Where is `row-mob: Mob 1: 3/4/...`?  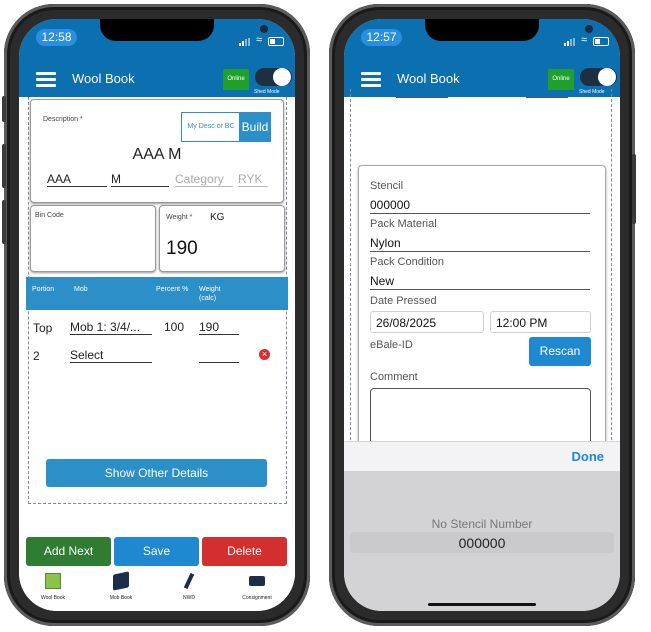
row-mob: Mob 1: 3/4/... is located at coordinates (111, 327).